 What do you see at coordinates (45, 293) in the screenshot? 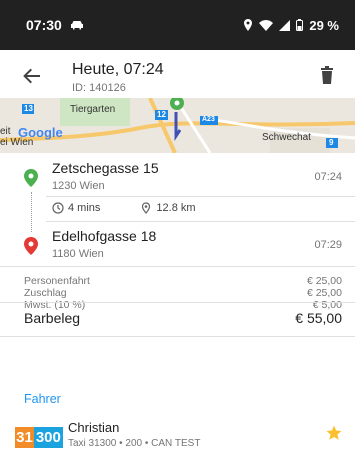
I see `price-label: Zuschlag` at bounding box center [45, 293].